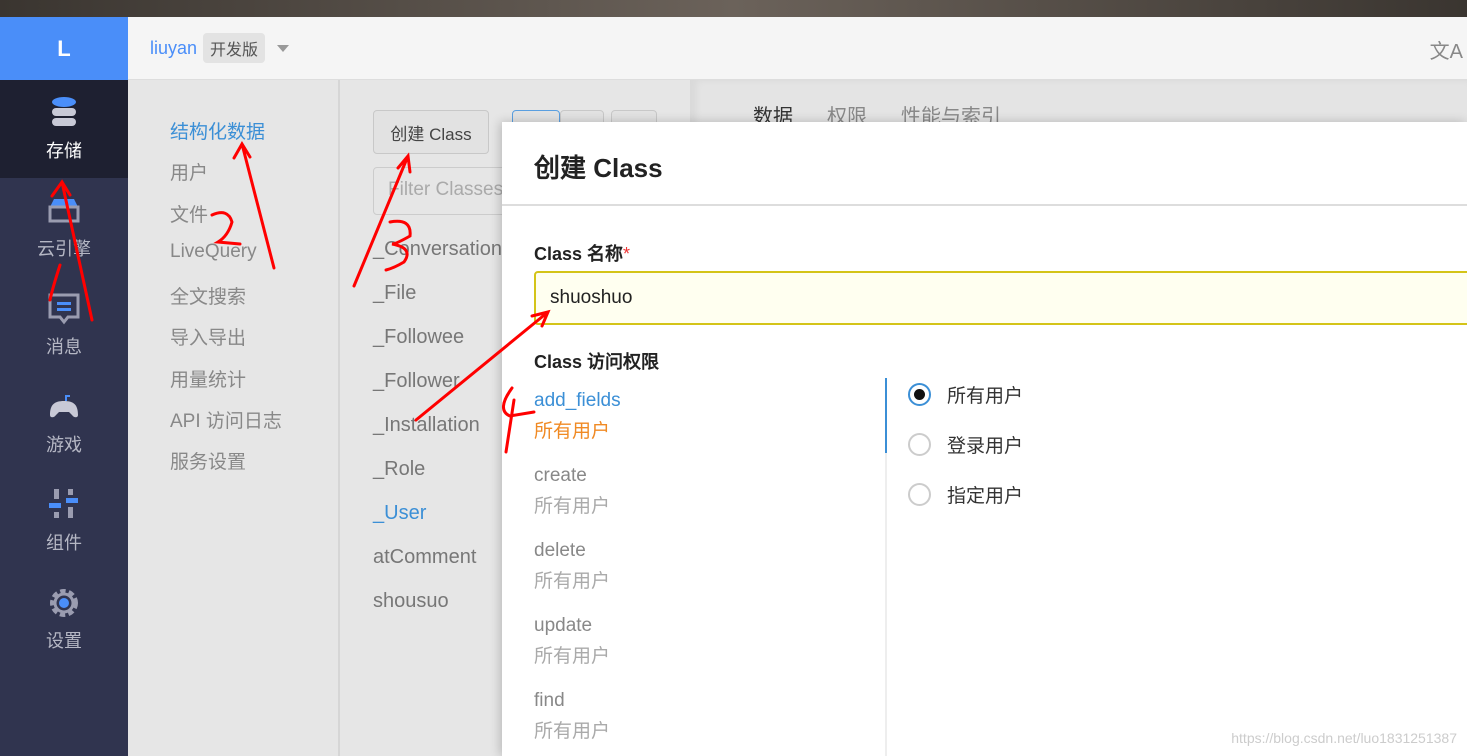 This screenshot has height=756, width=1467. I want to click on subnav-item: 文件, so click(254, 220).